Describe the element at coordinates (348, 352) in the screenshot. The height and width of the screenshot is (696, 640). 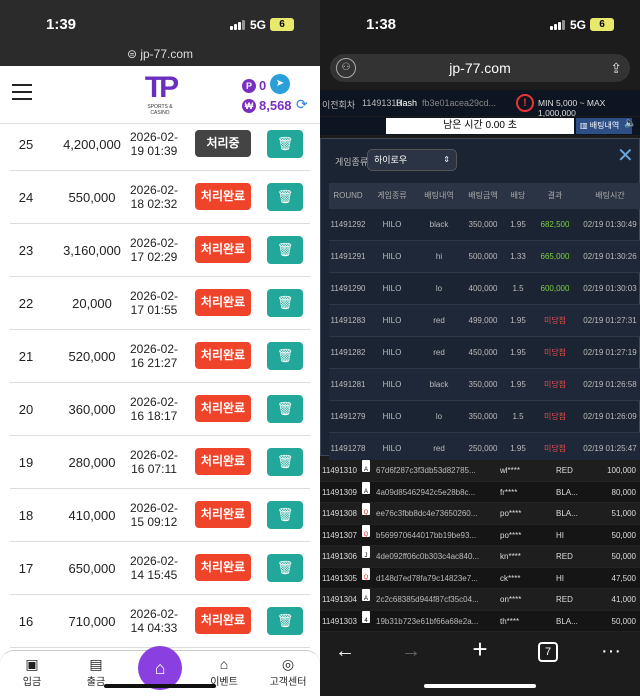
I see `cell-round: 11491282` at that location.